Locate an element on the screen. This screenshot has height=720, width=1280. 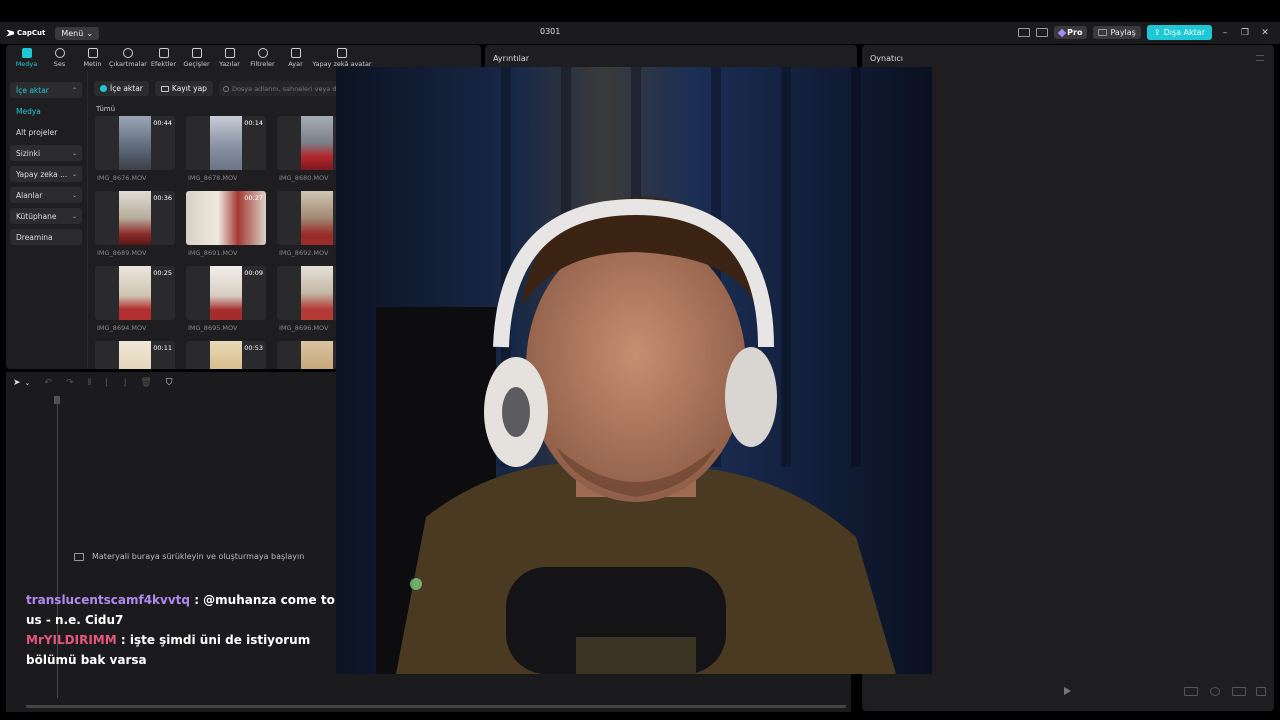
nav-ai: Yapay zeka ... ⌄ is located at coordinates (46, 174).